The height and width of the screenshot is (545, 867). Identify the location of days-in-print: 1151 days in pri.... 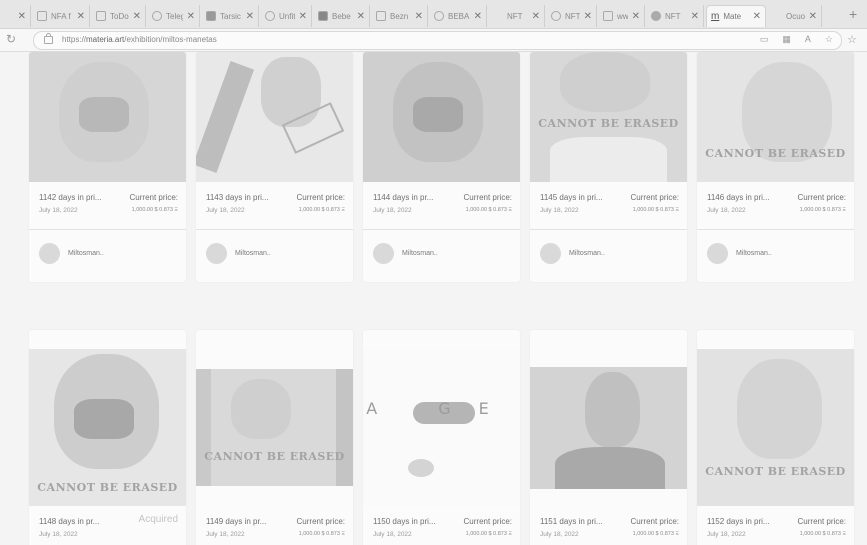
(571, 521).